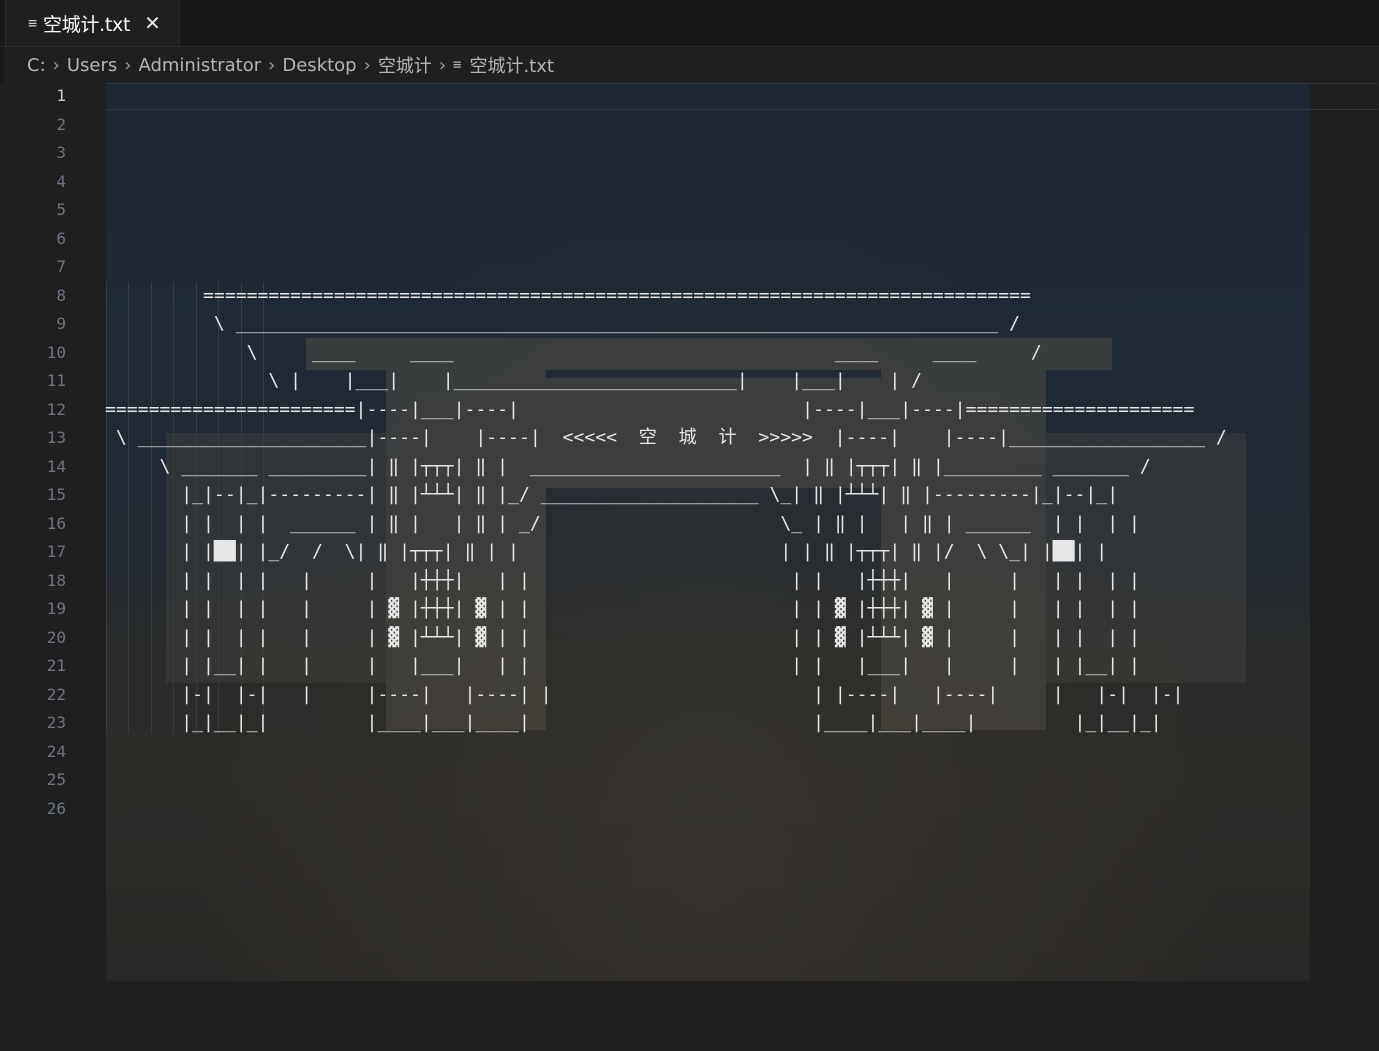 This screenshot has height=1051, width=1379. What do you see at coordinates (56, 808) in the screenshot?
I see `line-number: 26` at bounding box center [56, 808].